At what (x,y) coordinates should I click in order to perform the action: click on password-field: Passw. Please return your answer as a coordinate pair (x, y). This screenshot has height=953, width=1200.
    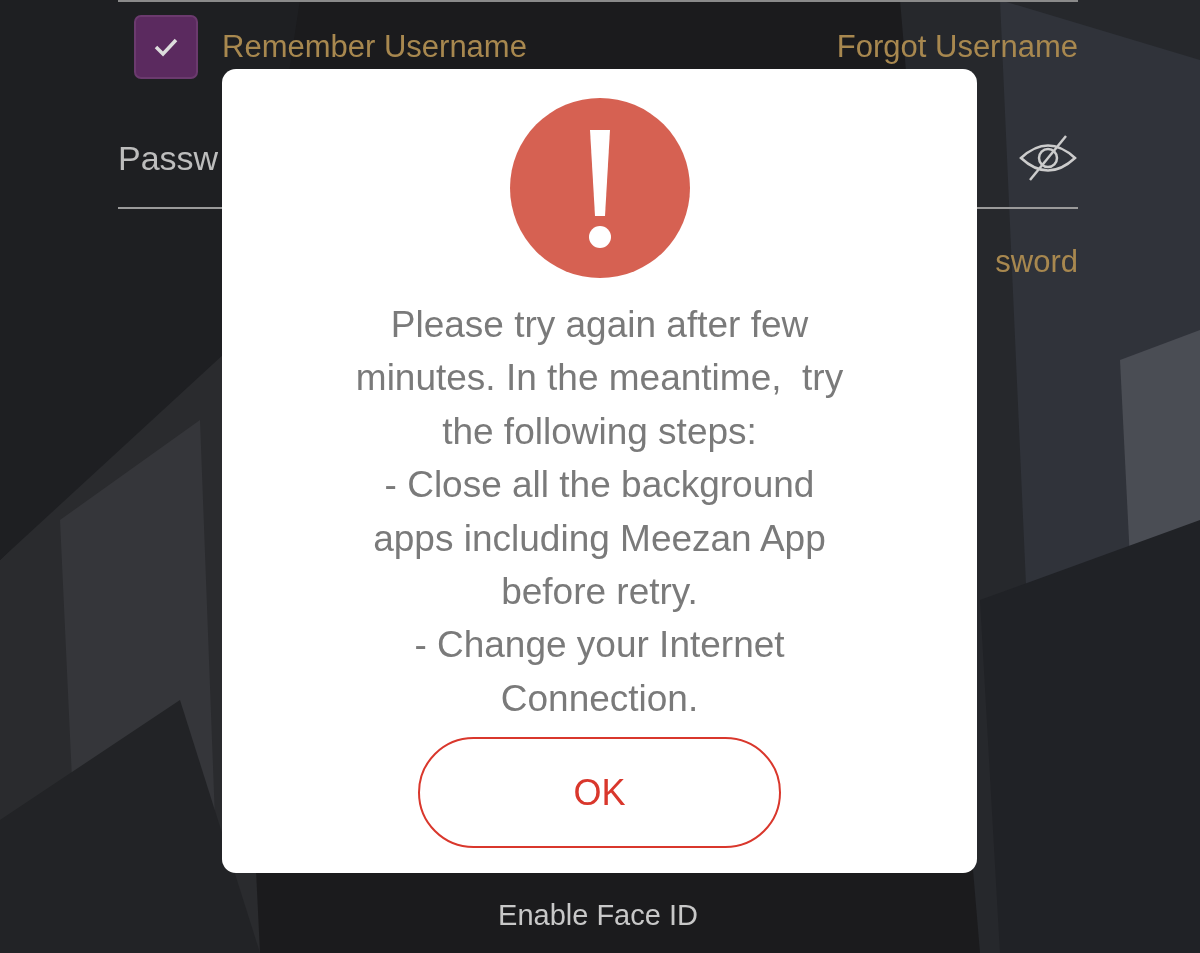
    Looking at the image, I should click on (169, 158).